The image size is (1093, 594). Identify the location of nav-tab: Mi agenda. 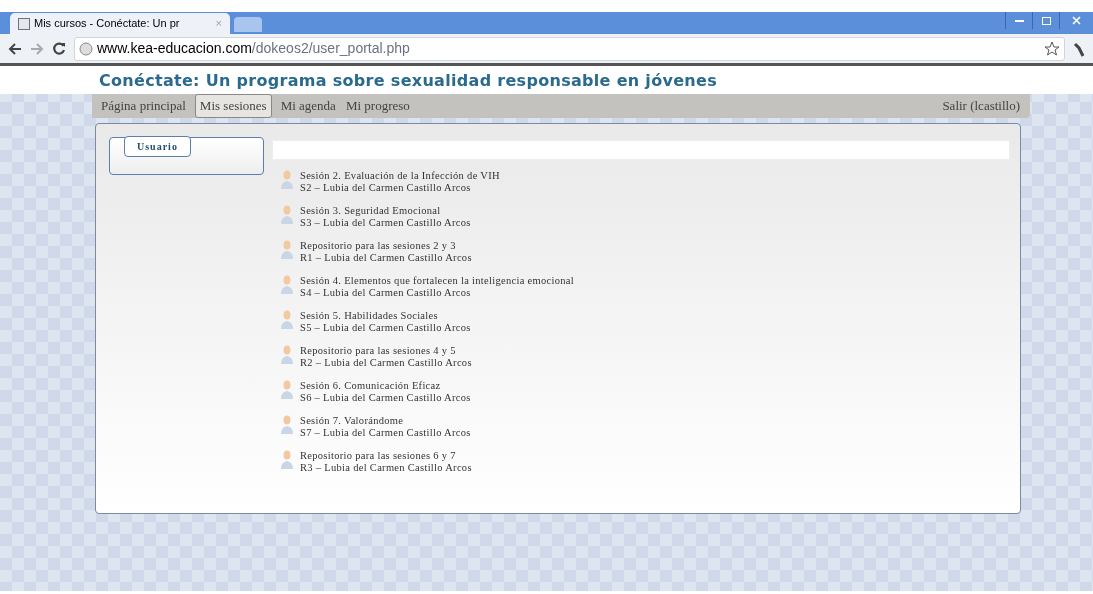
(308, 106).